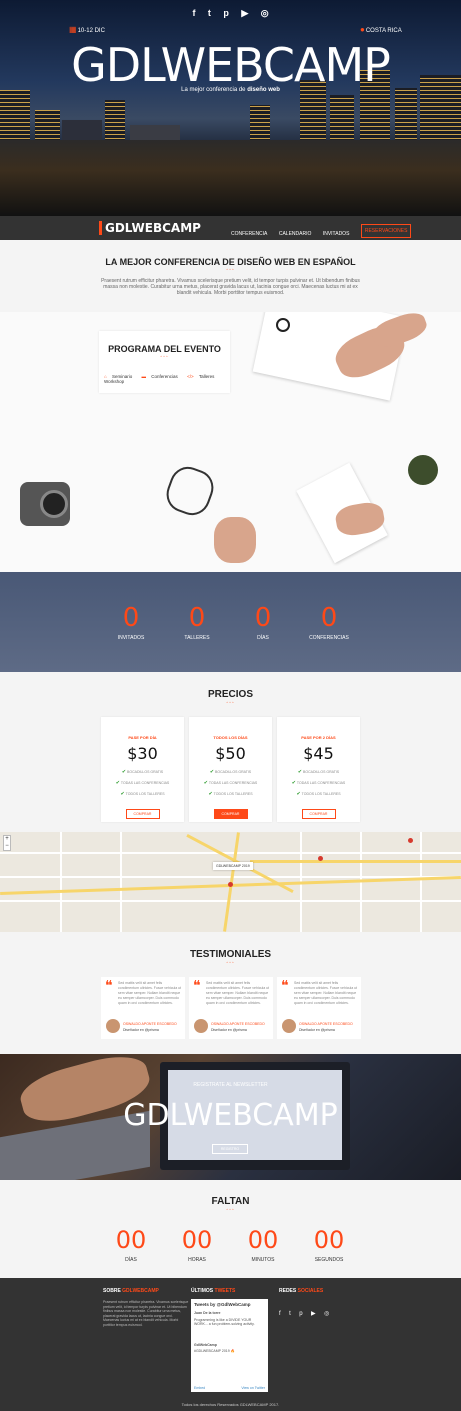 This screenshot has height=1411, width=461. Describe the element at coordinates (162, 376) in the screenshot. I see `tab-conferencias: ▬ Conferencias` at that location.